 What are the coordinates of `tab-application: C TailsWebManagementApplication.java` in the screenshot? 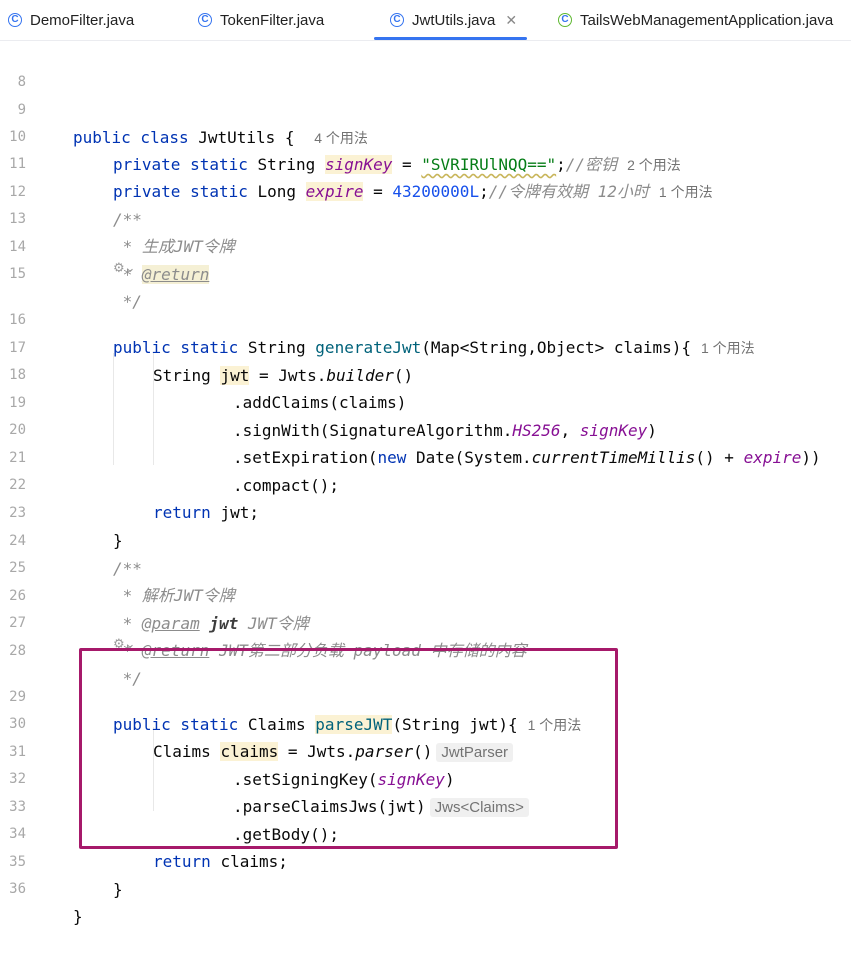 It's located at (695, 20).